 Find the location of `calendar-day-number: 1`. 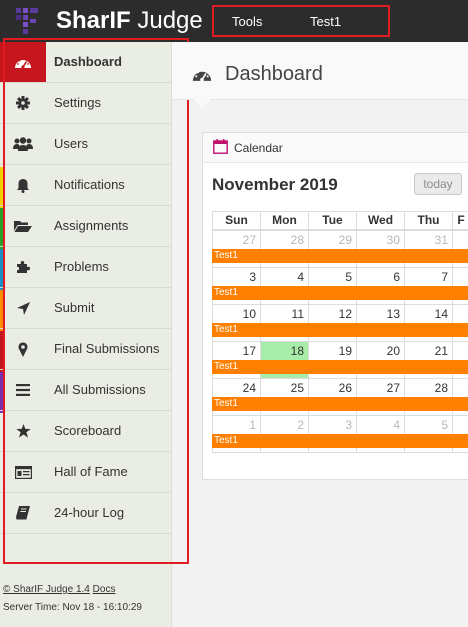

calendar-day-number: 1 is located at coordinates (252, 425).